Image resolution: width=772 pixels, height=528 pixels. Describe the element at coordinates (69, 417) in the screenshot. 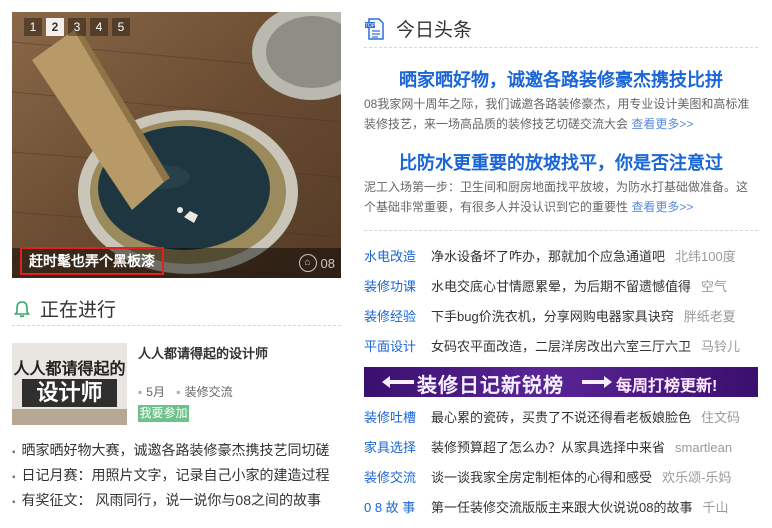

I see `thumbnail-floor` at that location.